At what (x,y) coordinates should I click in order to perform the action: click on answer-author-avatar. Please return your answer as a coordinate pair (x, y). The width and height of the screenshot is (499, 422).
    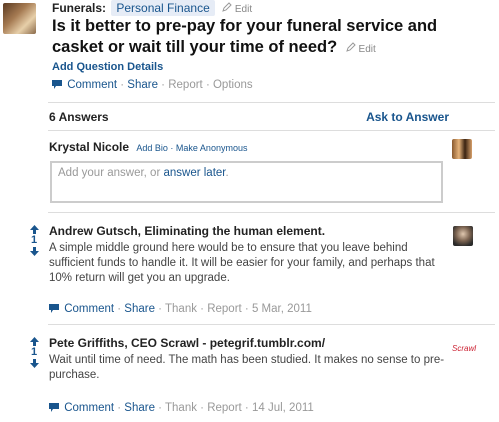
    Looking at the image, I should click on (463, 236).